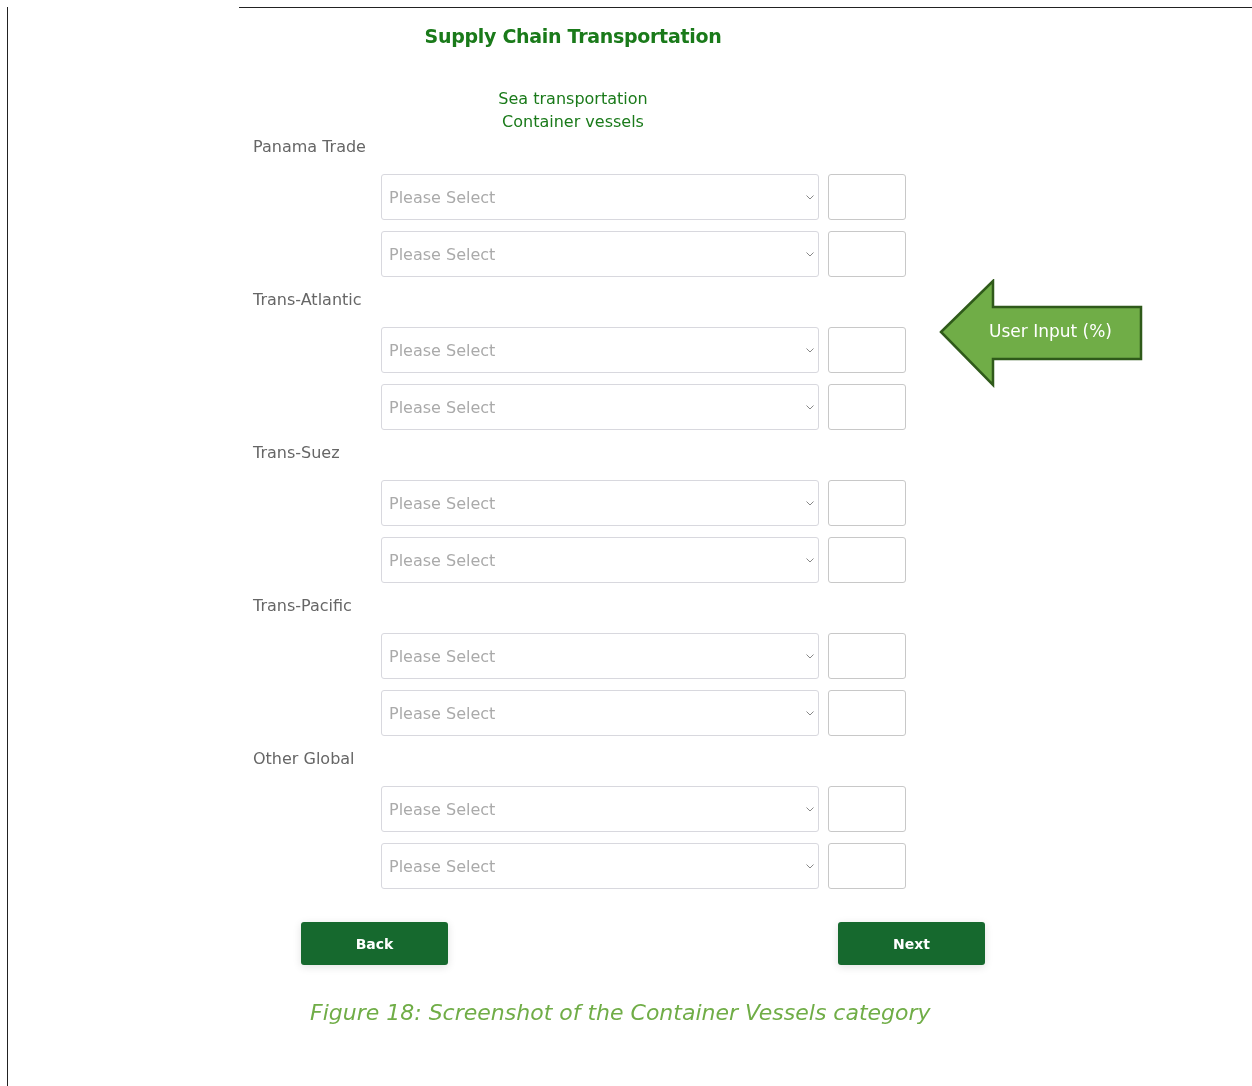 The image size is (1252, 1086). Describe the element at coordinates (308, 300) in the screenshot. I see `section-label: Trans-Atlantic` at that location.